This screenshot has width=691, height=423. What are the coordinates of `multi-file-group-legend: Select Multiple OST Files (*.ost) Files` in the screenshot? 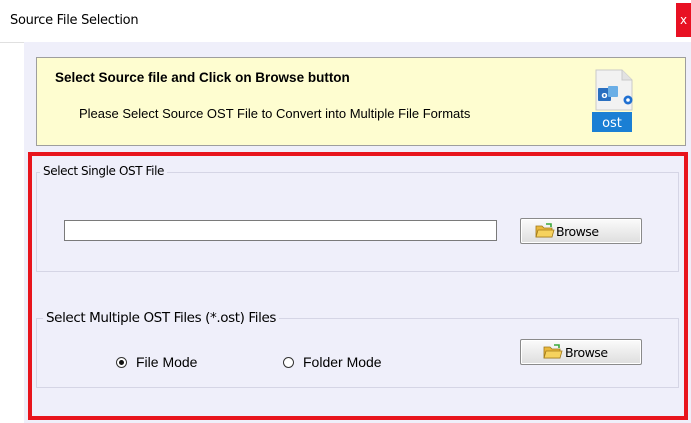 It's located at (161, 318).